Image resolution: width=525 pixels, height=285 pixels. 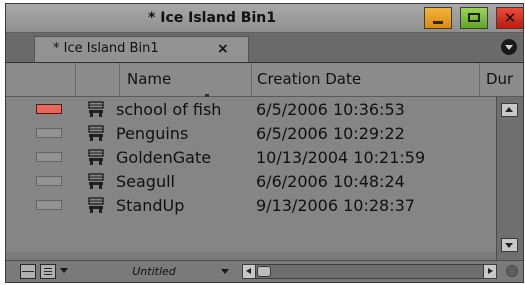 I want to click on vertical-scrollbar, so click(x=509, y=178).